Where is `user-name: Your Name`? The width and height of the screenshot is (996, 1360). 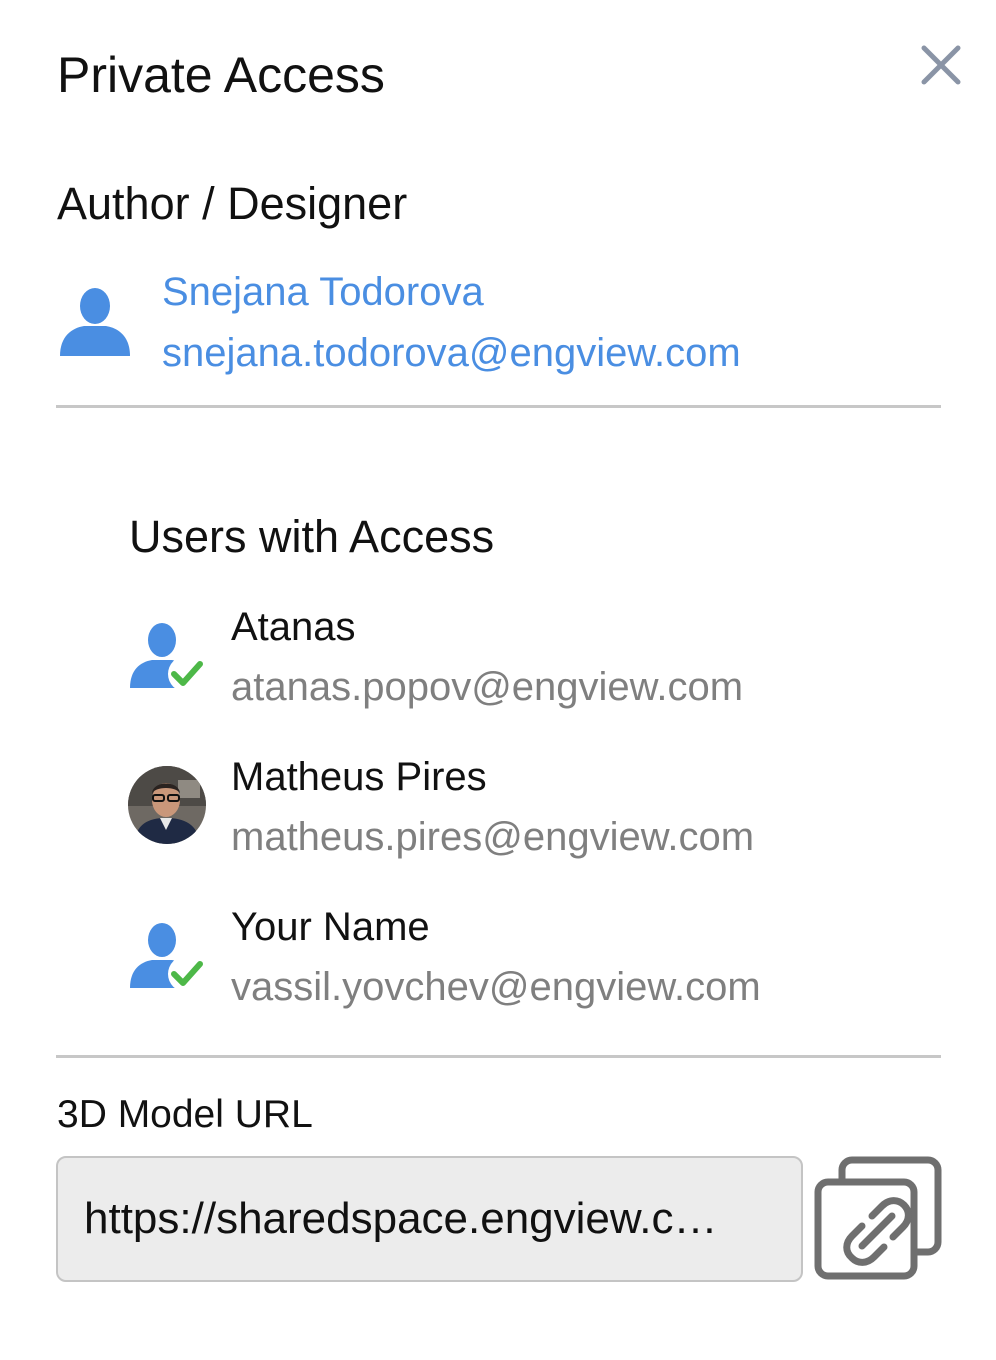
user-name: Your Name is located at coordinates (330, 927).